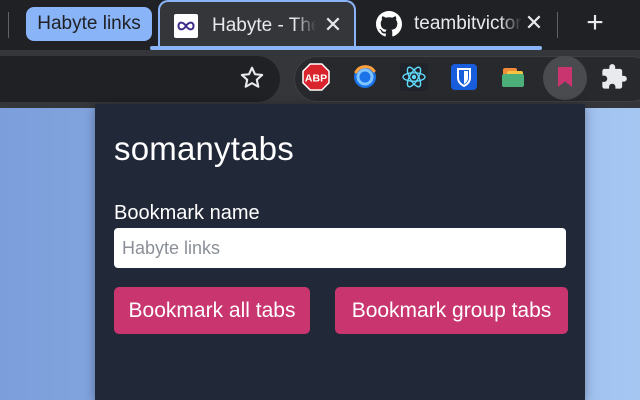 The image size is (640, 400). I want to click on bookmark-name-label: Bookmark name, so click(187, 213).